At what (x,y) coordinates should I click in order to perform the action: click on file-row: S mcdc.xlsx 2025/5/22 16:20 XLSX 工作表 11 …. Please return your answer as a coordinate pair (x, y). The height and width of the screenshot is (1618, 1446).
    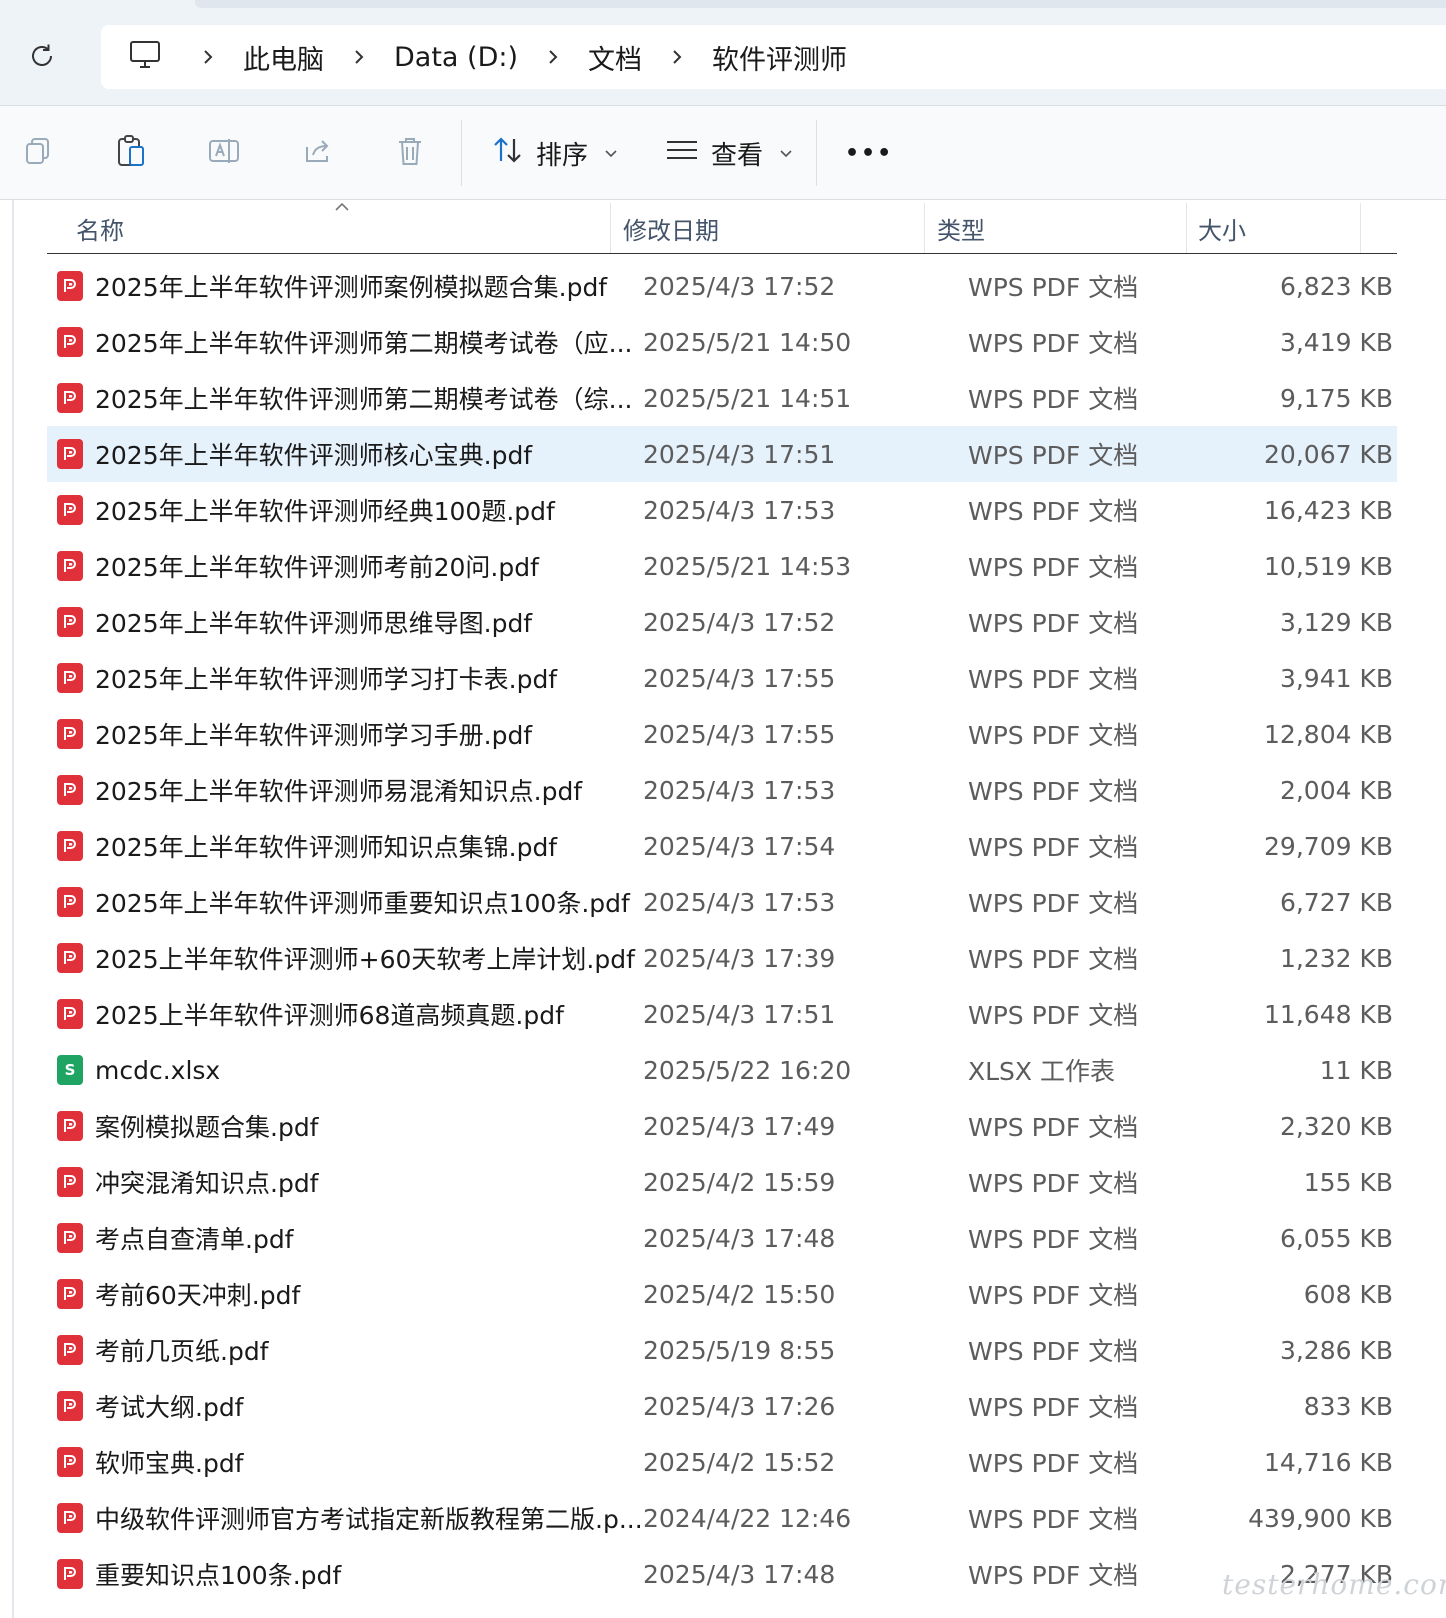
    Looking at the image, I should click on (722, 1070).